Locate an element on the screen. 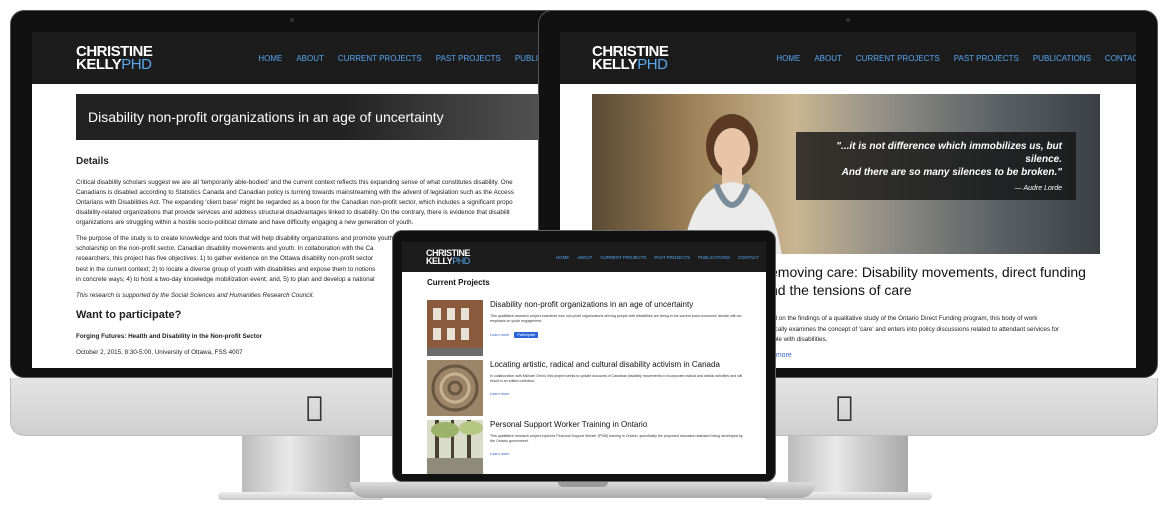  section-heading: Current Projects is located at coordinates (458, 282).